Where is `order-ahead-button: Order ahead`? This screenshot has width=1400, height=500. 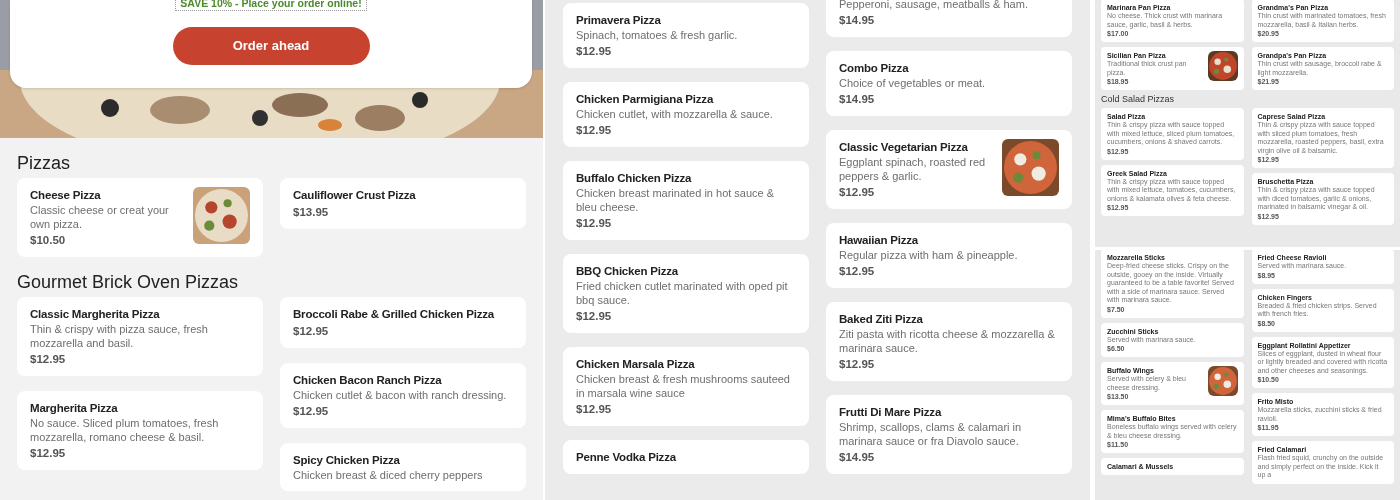 order-ahead-button: Order ahead is located at coordinates (271, 46).